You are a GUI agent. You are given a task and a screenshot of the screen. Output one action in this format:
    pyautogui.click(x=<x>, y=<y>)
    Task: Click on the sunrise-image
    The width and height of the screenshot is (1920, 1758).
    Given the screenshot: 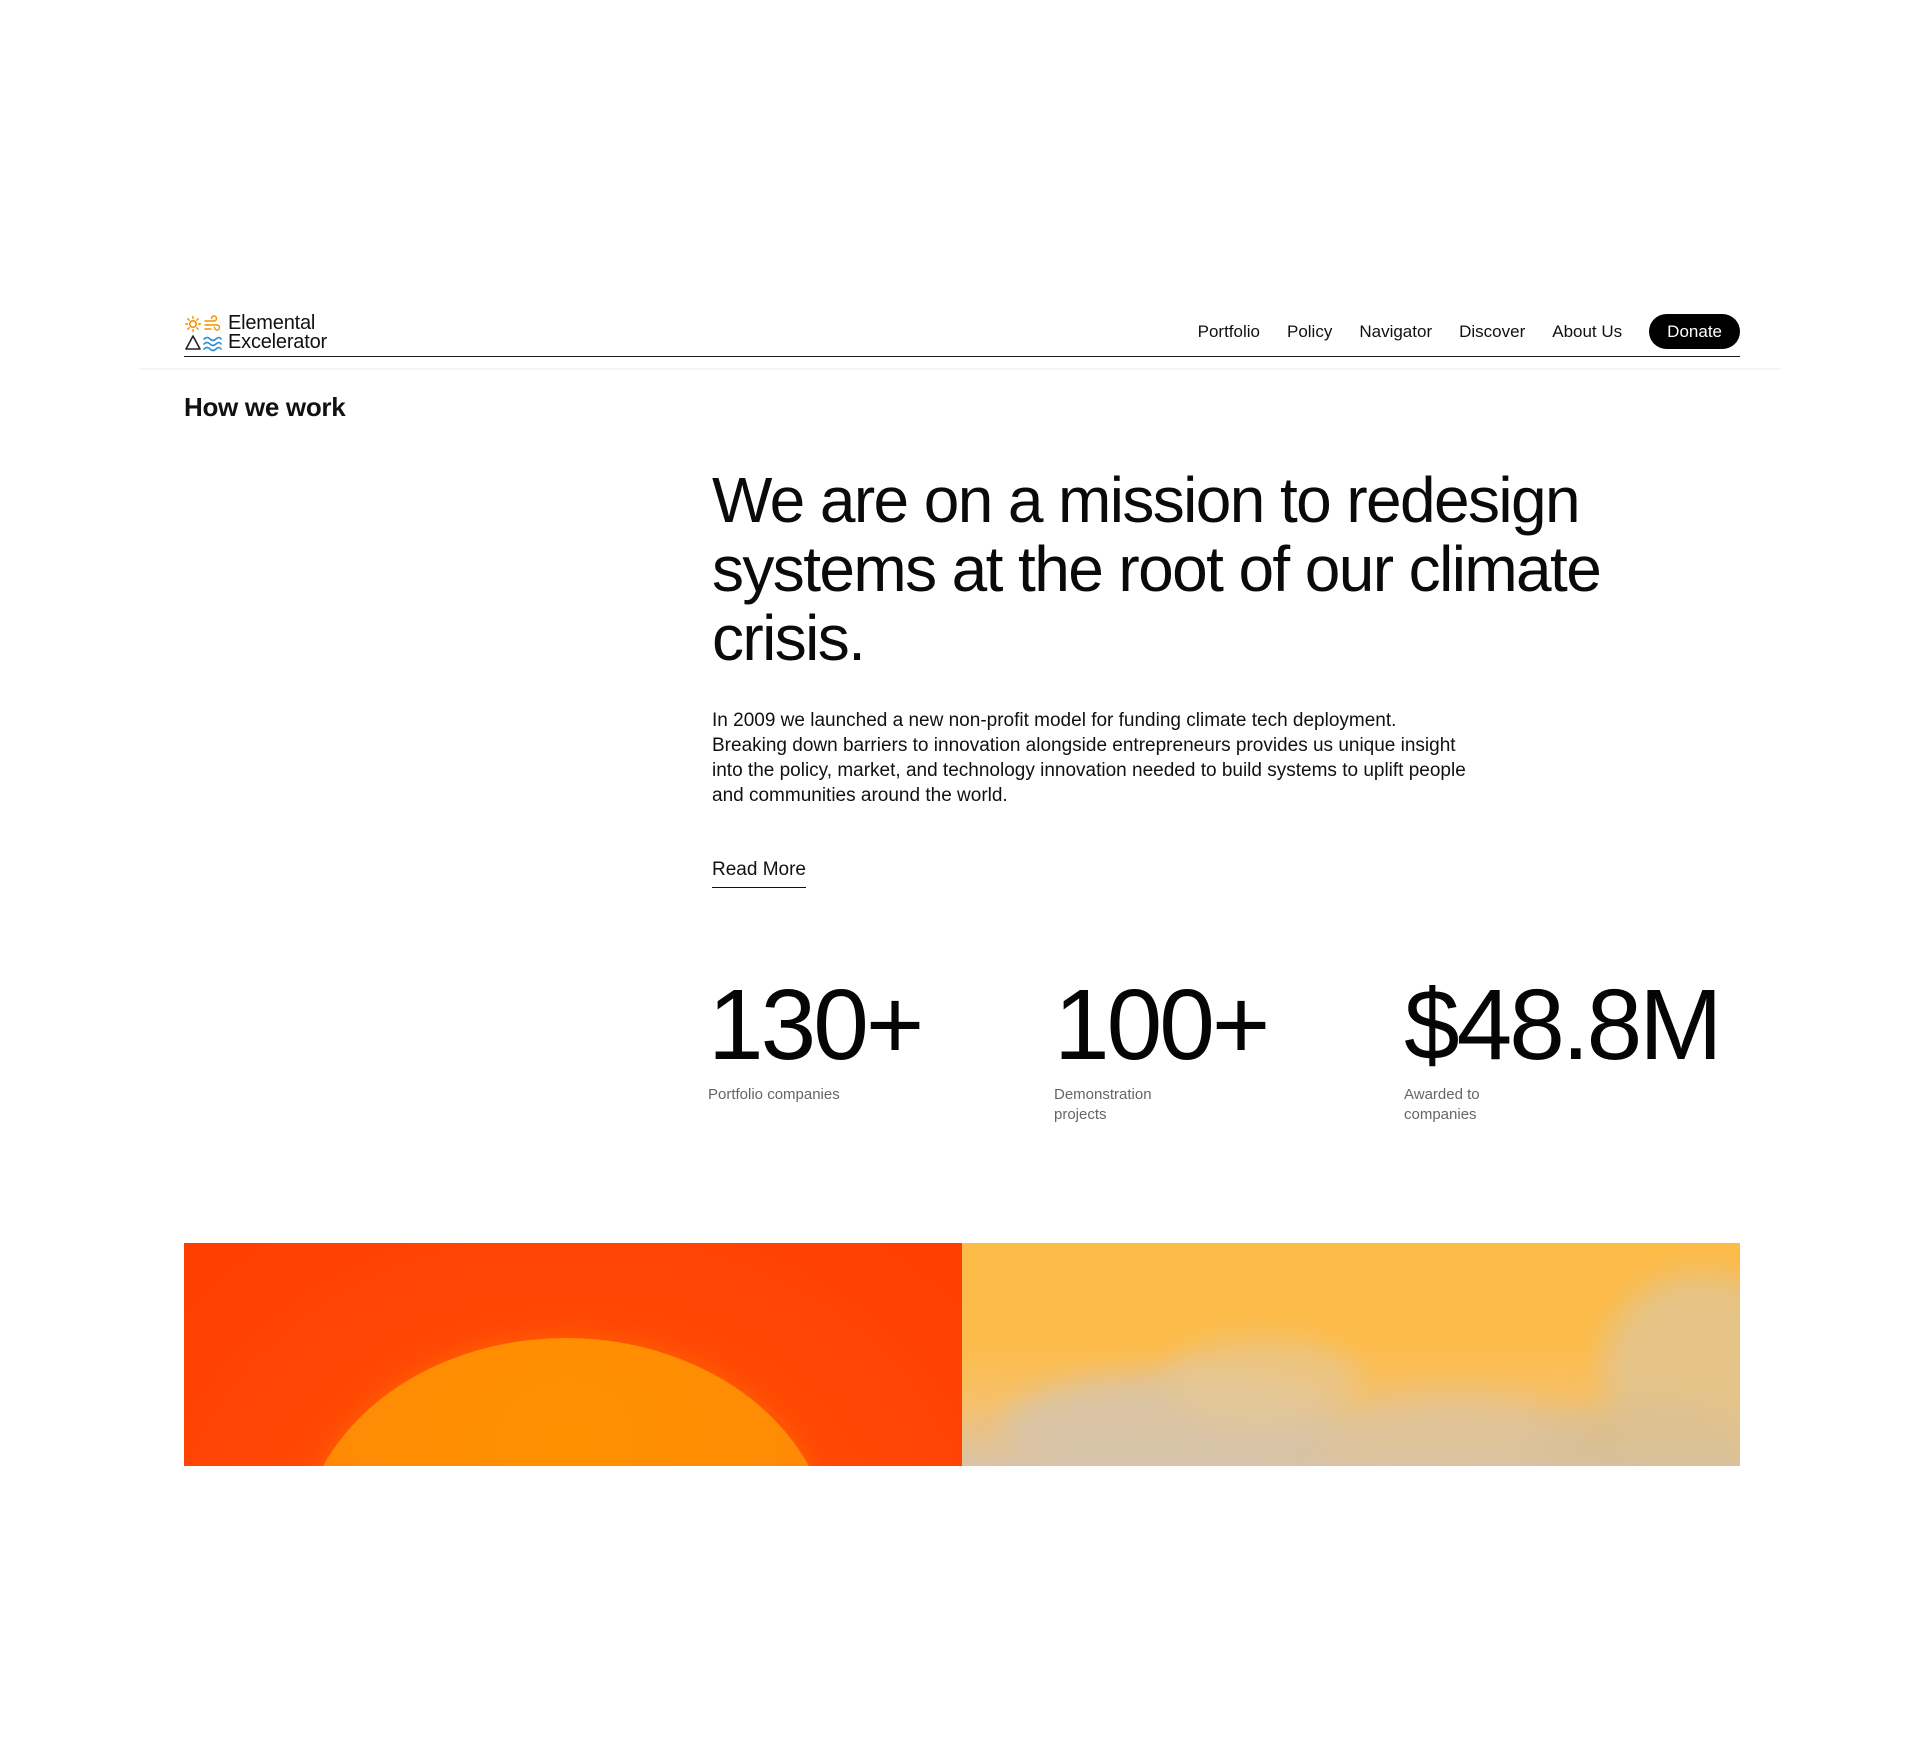 What is the action you would take?
    pyautogui.click(x=573, y=1354)
    